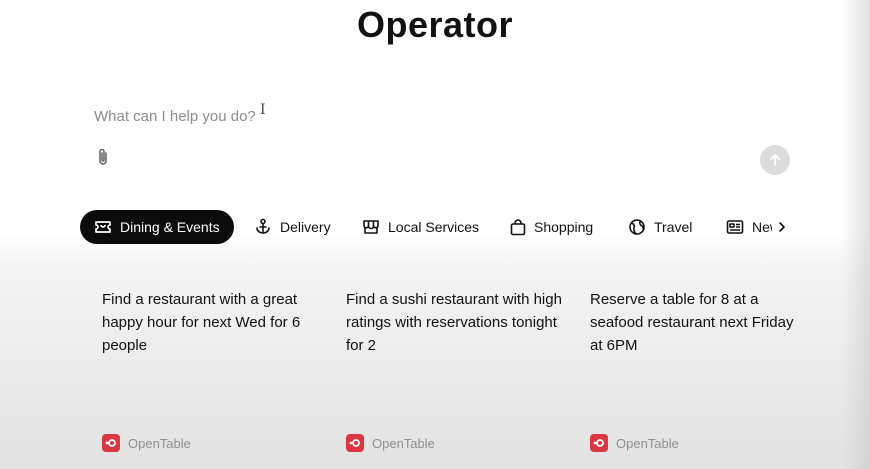 The height and width of the screenshot is (469, 870). I want to click on tab-label: Travel, so click(673, 227).